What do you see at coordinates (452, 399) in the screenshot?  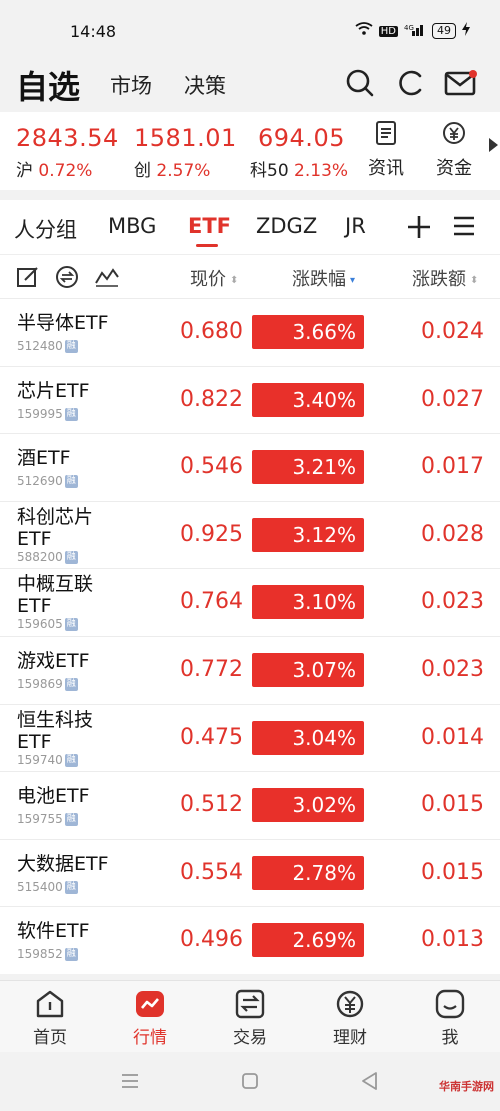 I see `change-amount: 0.027` at bounding box center [452, 399].